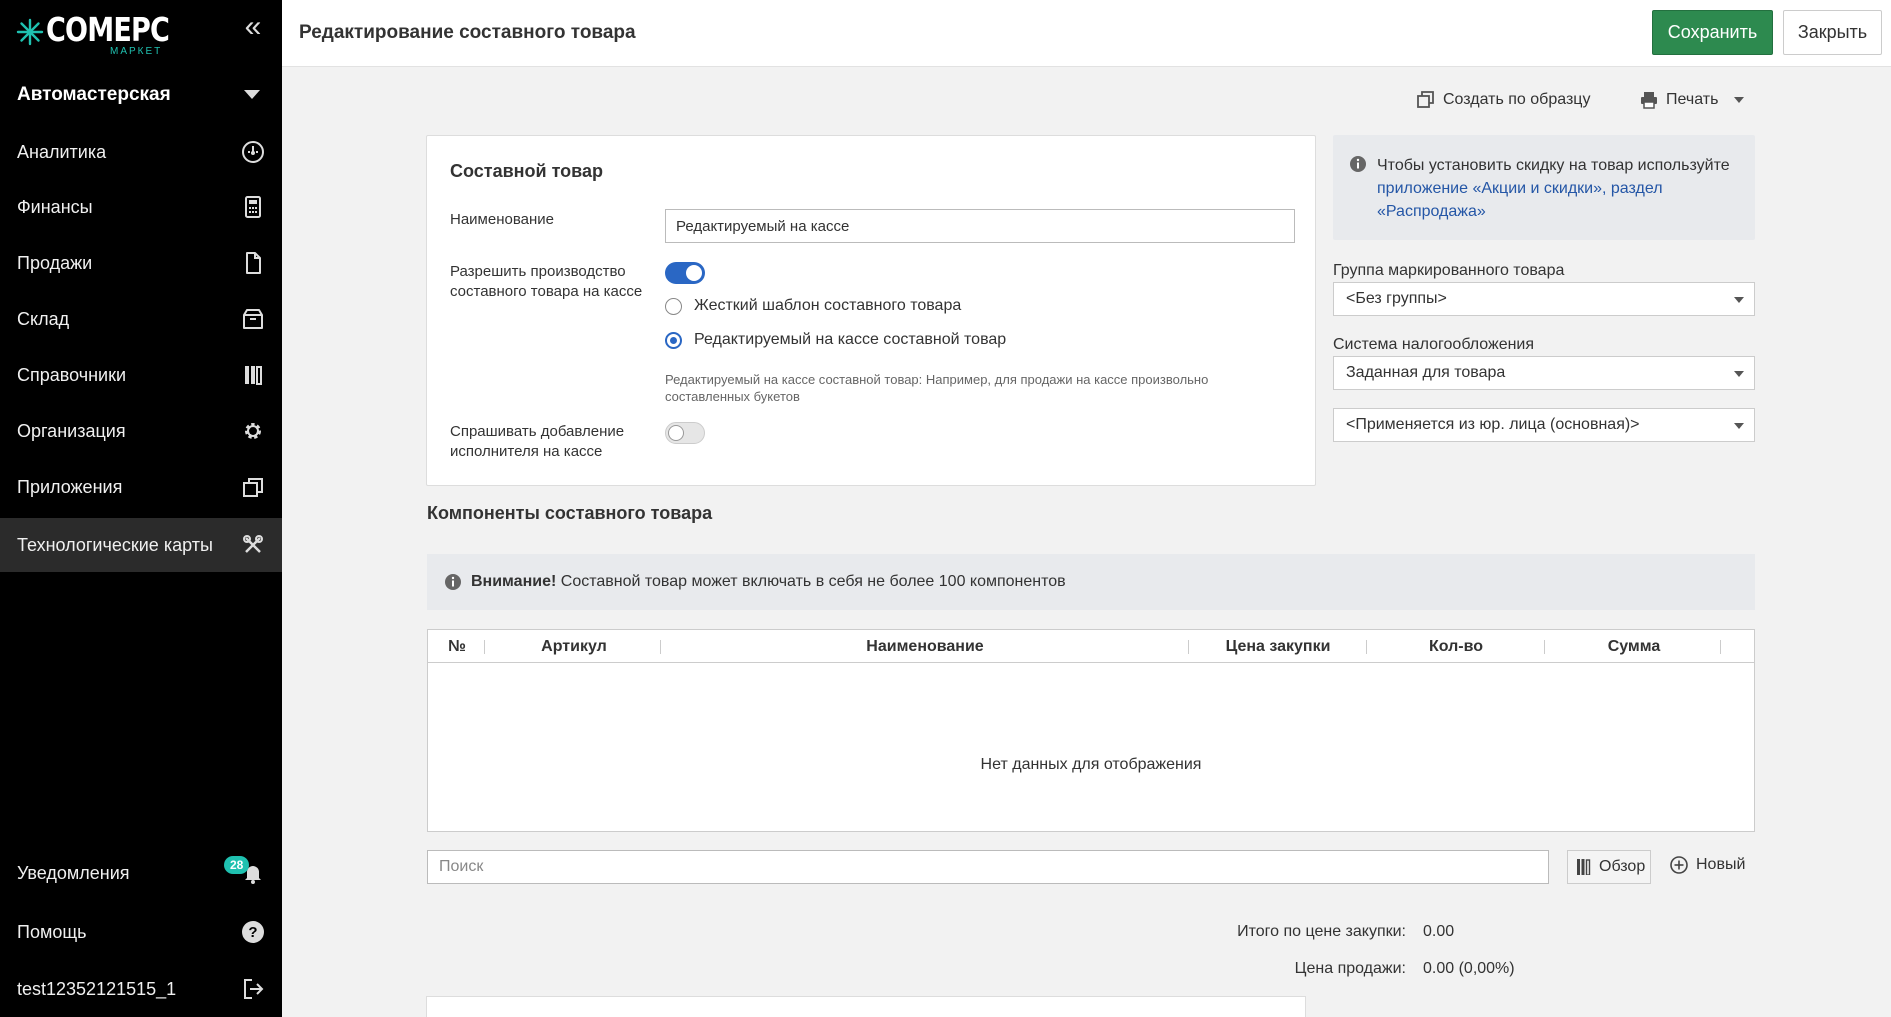 The image size is (1891, 1017). What do you see at coordinates (514, 581) in the screenshot?
I see `warning-bold: Внимание!` at bounding box center [514, 581].